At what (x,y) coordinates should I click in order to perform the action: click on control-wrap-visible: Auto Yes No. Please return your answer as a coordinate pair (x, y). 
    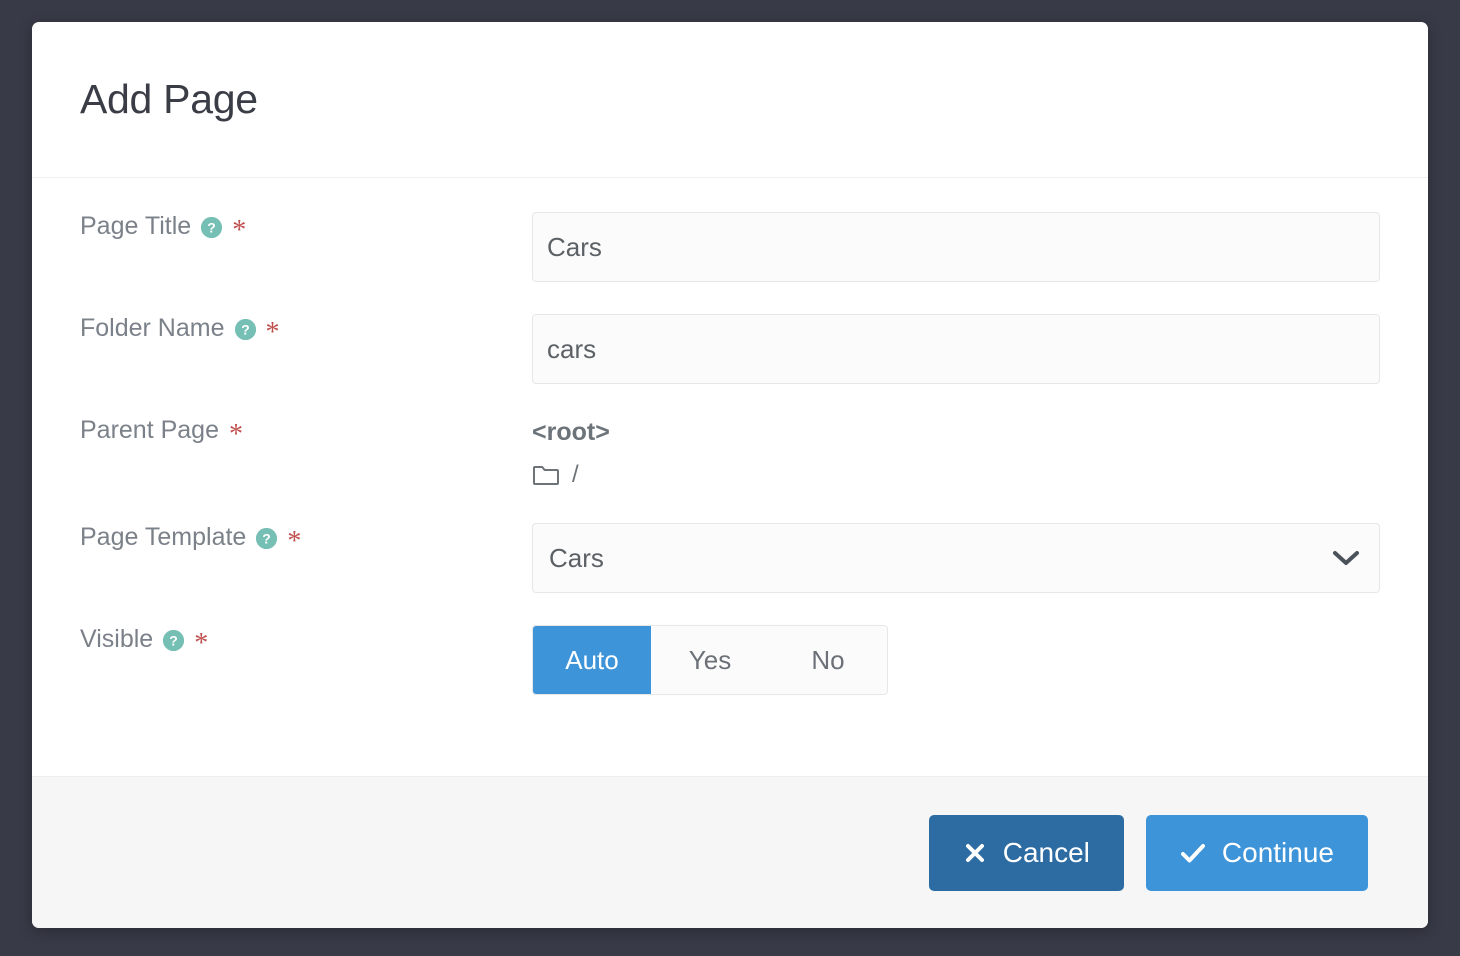
    Looking at the image, I should click on (956, 660).